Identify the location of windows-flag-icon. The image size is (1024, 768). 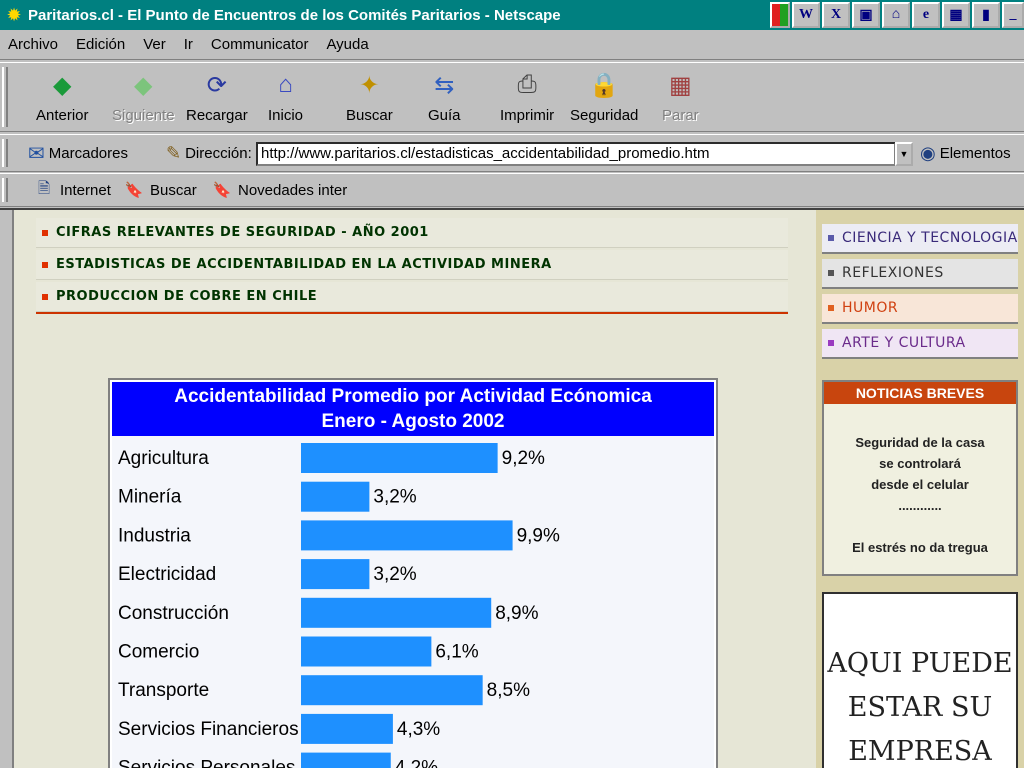
(780, 15).